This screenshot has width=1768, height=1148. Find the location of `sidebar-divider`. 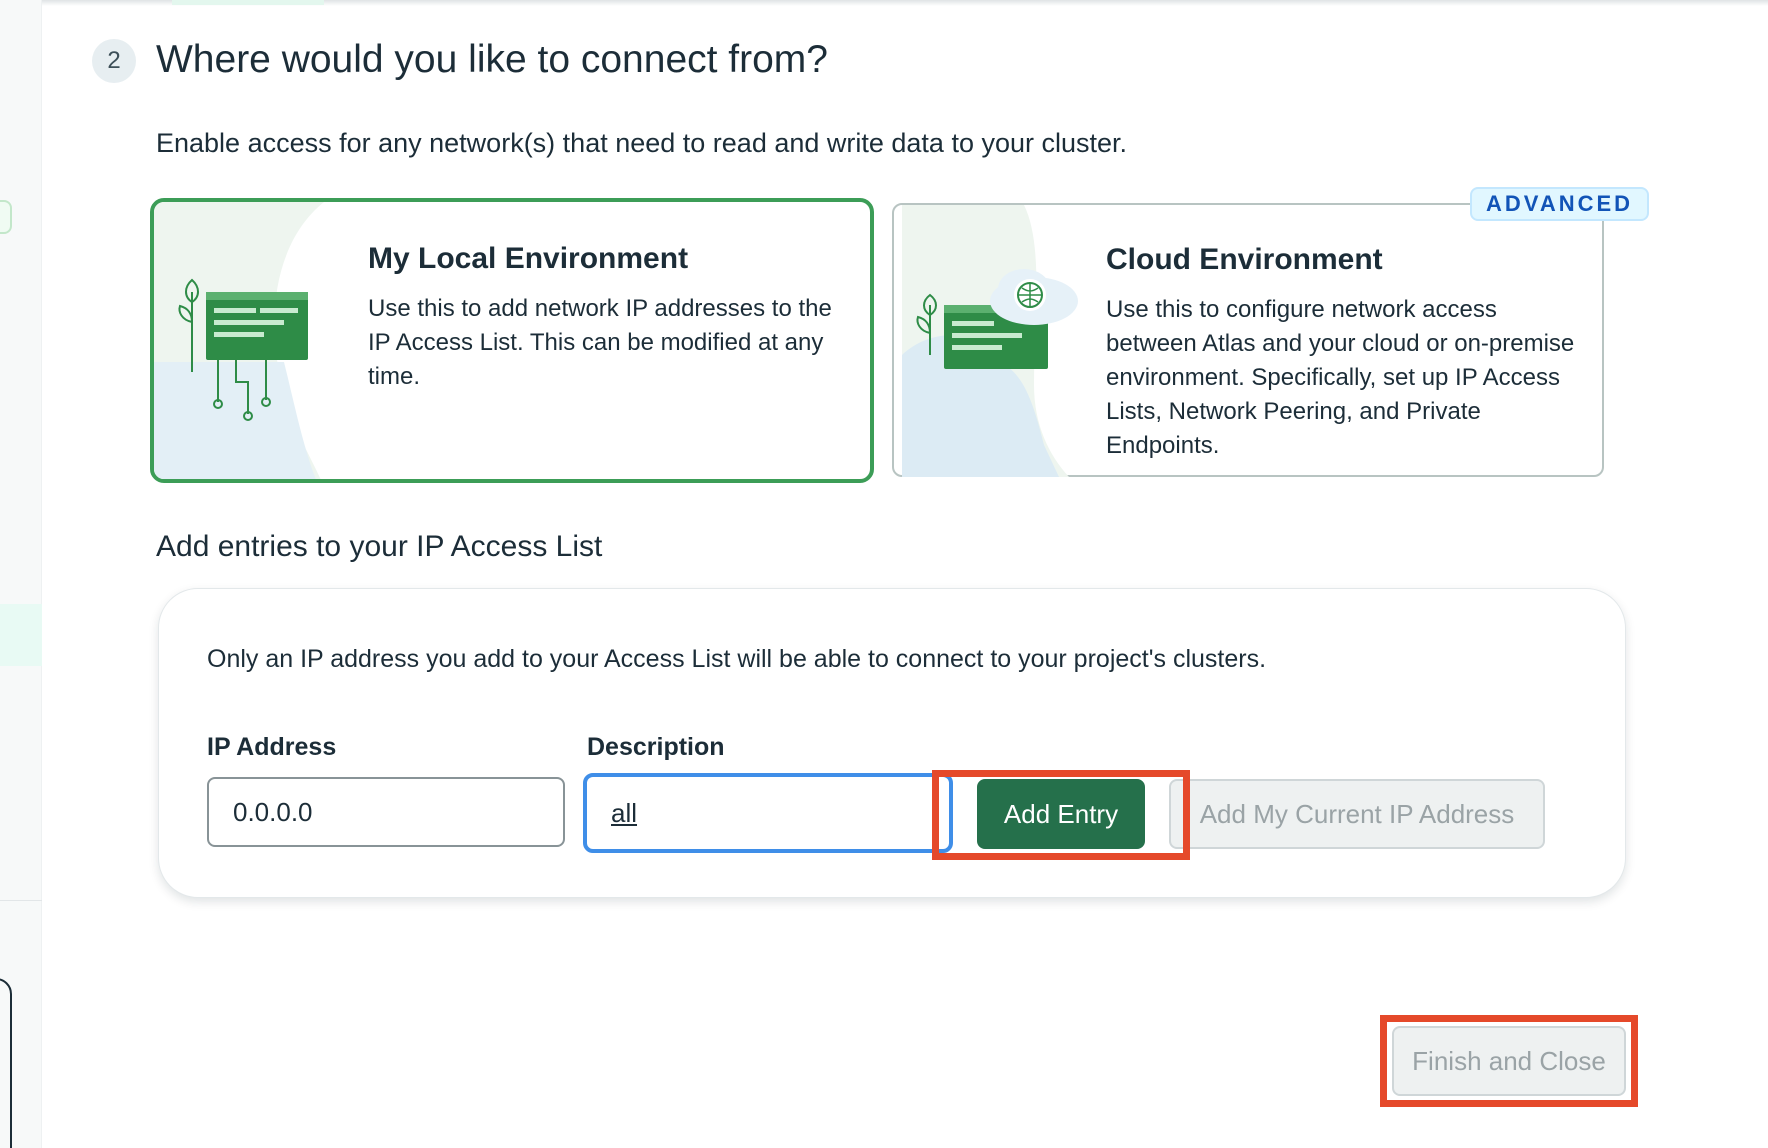

sidebar-divider is located at coordinates (21, 900).